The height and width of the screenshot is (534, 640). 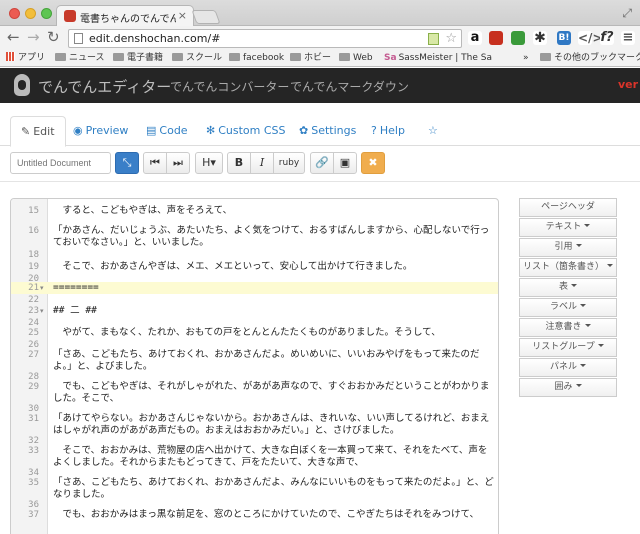 I want to click on bookmark-web: Web, so click(x=356, y=58).